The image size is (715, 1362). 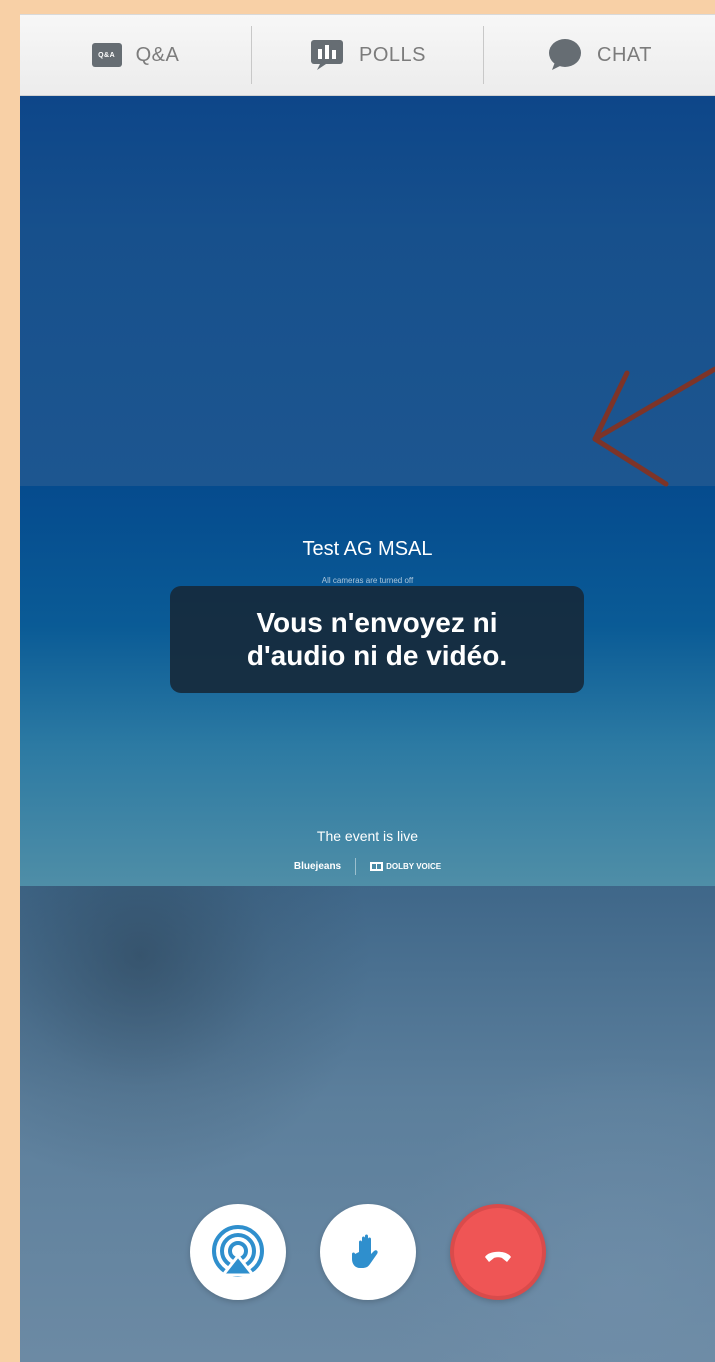 I want to click on hand-icon, so click(x=364, y=1251).